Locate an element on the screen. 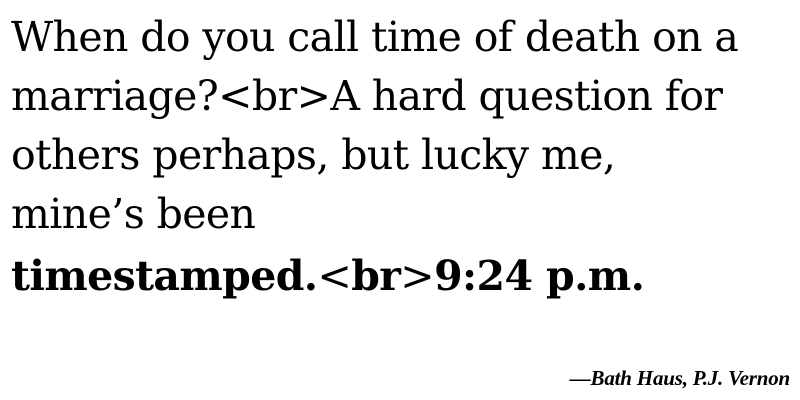  attribution: —Bath Haus, P.J. Vernon is located at coordinates (679, 378).